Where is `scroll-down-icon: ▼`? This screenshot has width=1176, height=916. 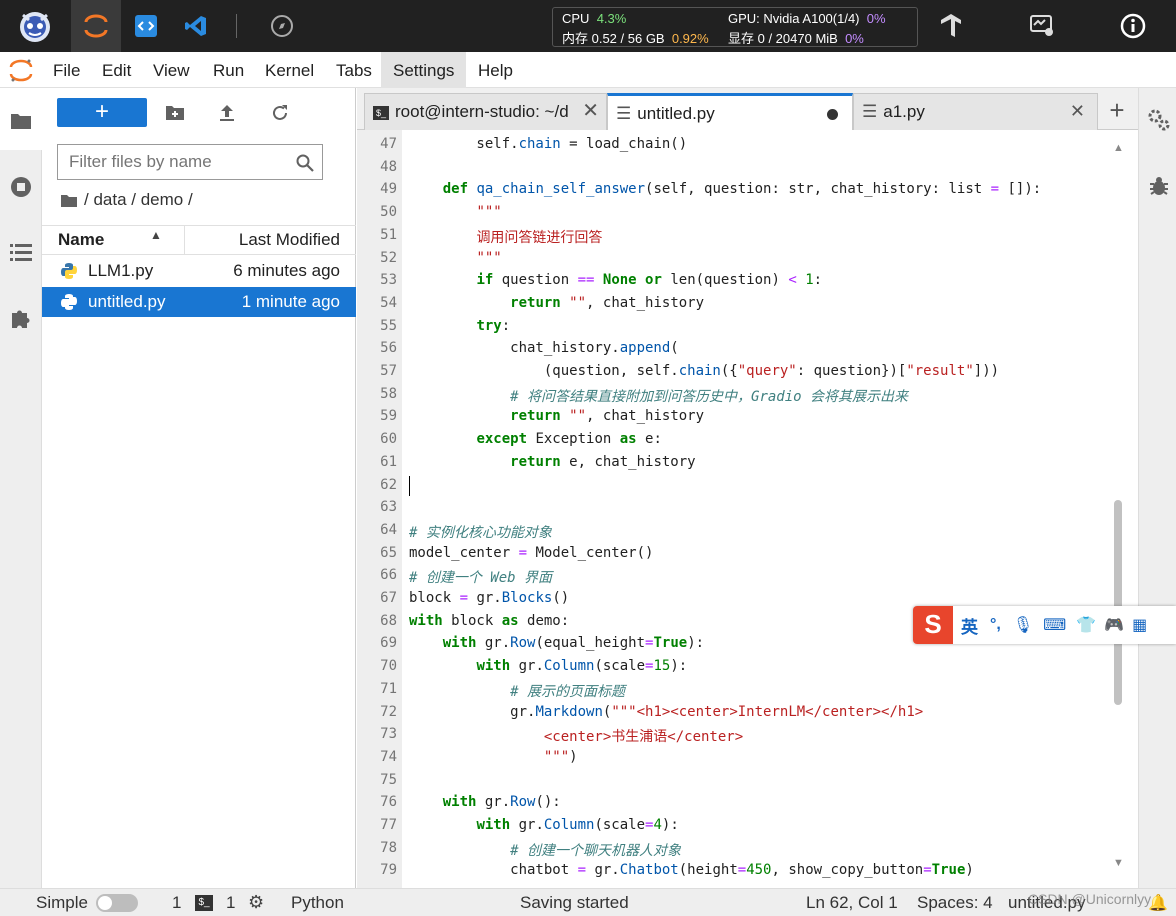
scroll-down-icon: ▼ is located at coordinates (1118, 863).